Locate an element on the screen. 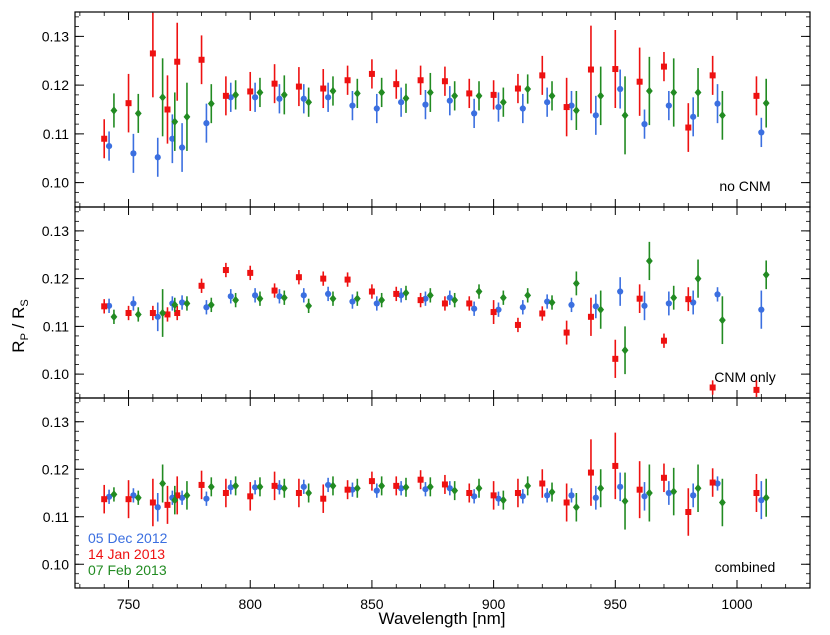 This screenshot has height=635, width=830. y-tick-label: 0.13 is located at coordinates (55, 231).